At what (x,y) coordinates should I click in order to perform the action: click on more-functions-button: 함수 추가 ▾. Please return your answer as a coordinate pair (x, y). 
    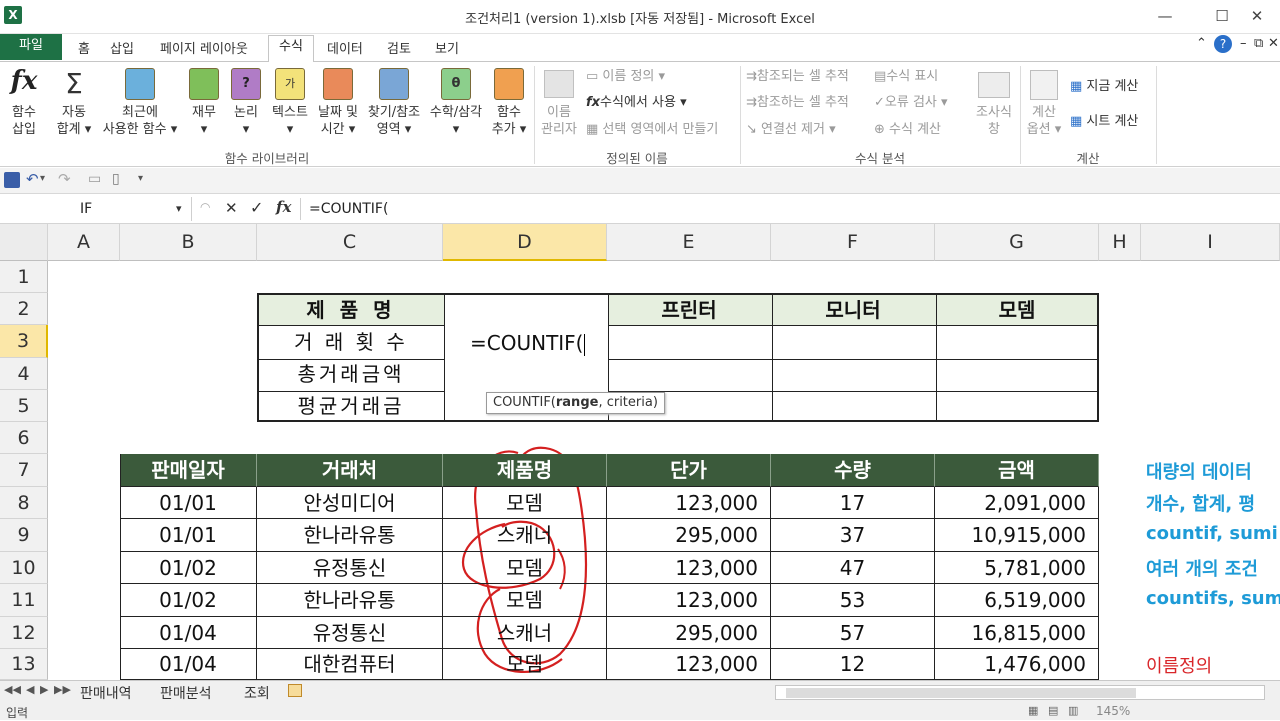
    Looking at the image, I should click on (509, 102).